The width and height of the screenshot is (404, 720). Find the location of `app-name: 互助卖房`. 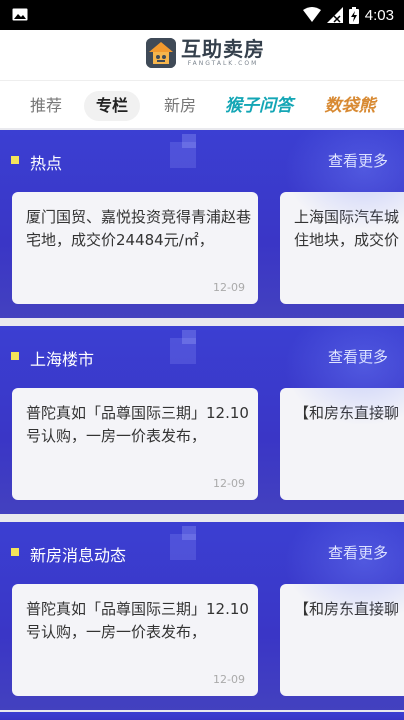

app-name: 互助卖房 is located at coordinates (223, 49).